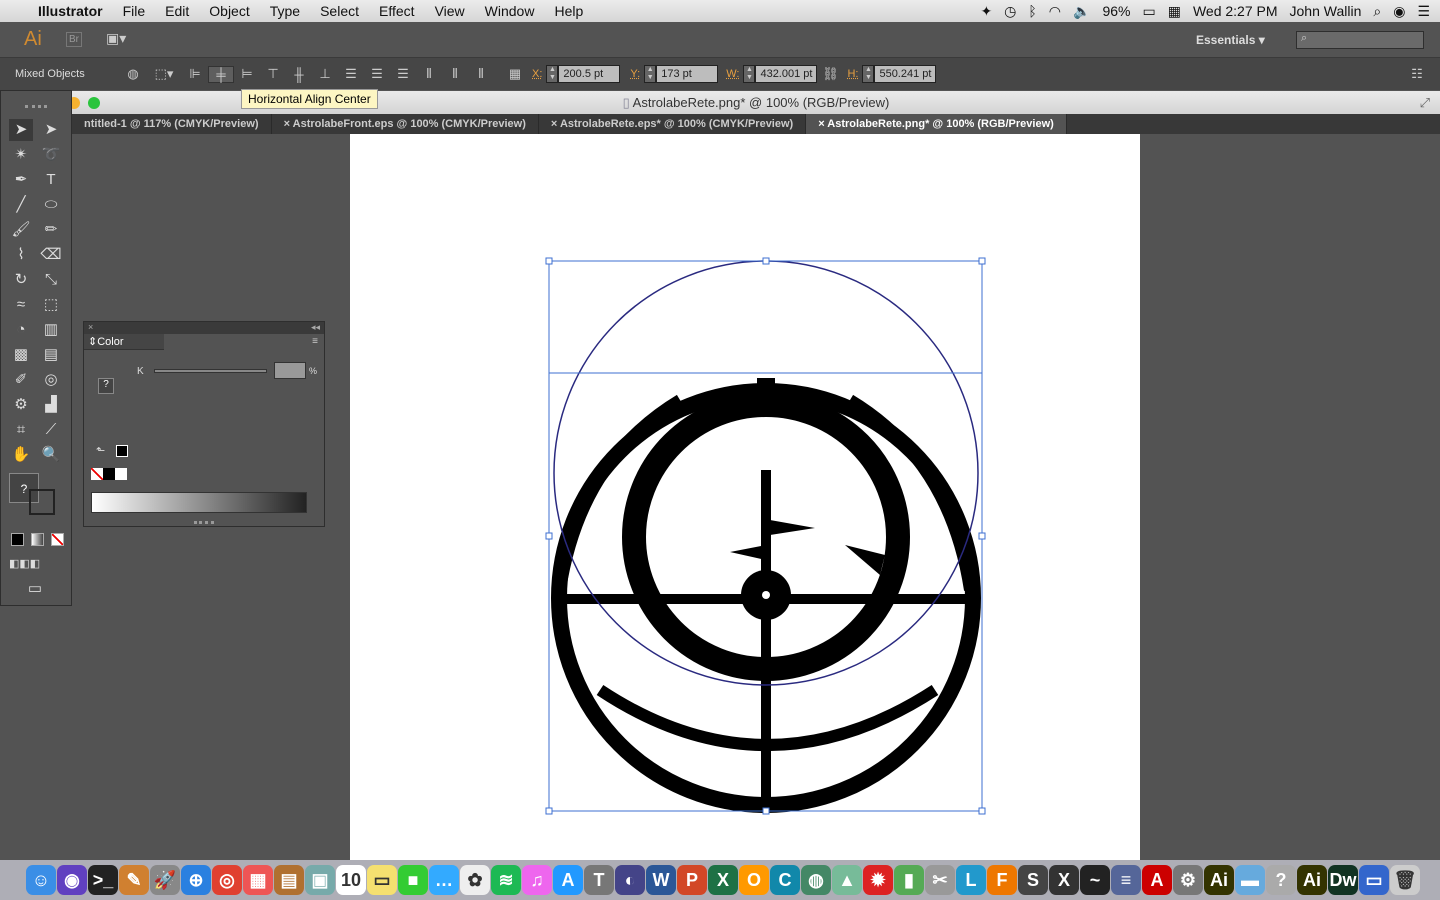 Image resolution: width=1440 pixels, height=900 pixels. I want to click on dock-books-icon: ▤, so click(289, 880).